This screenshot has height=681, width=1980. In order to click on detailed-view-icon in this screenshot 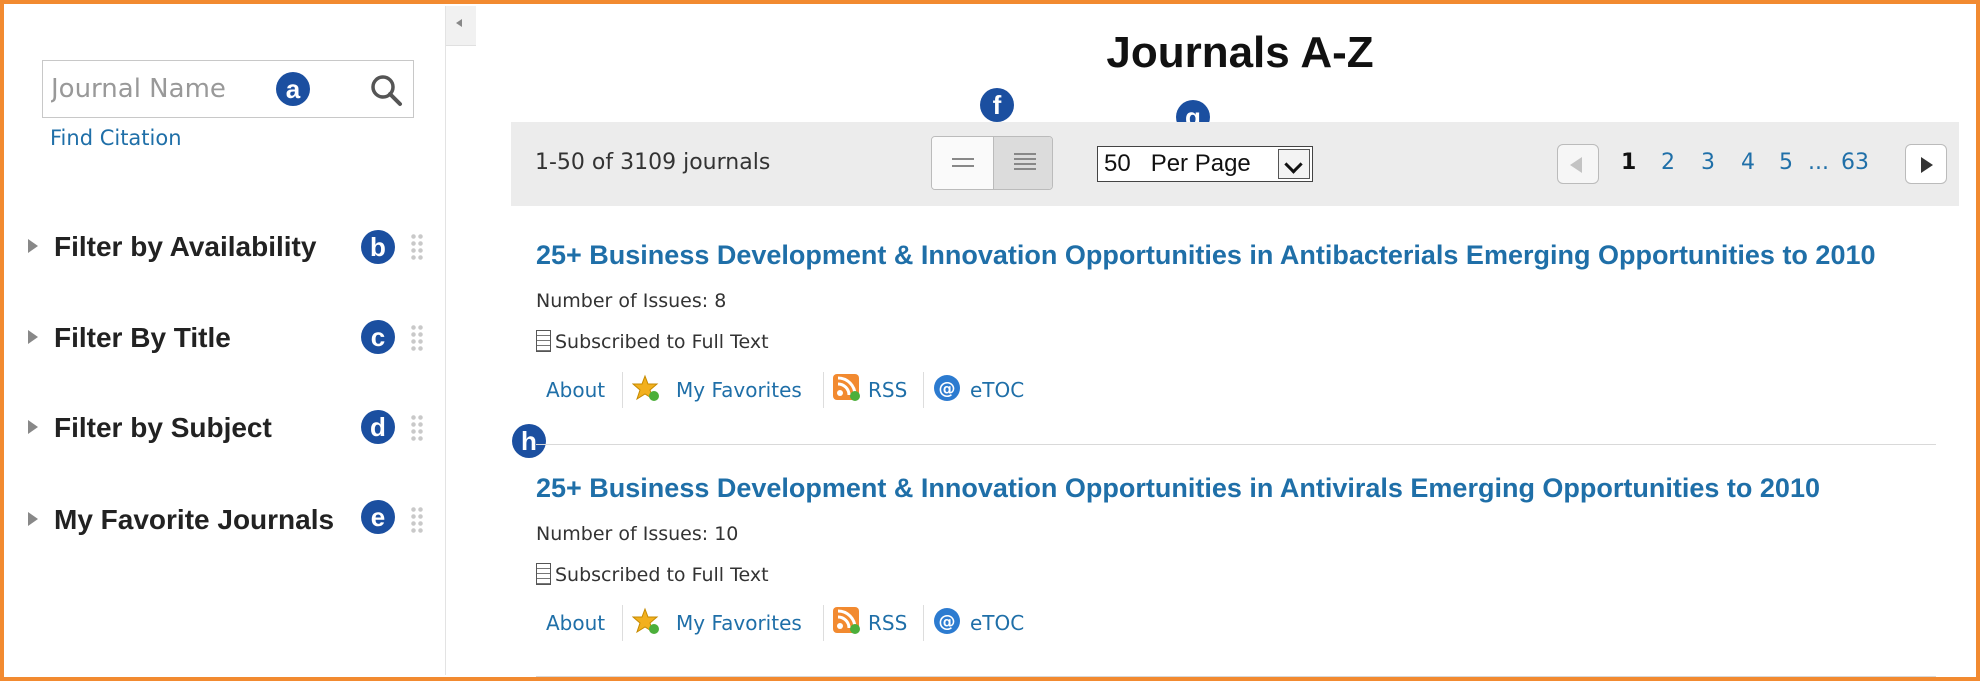, I will do `click(1025, 154)`.